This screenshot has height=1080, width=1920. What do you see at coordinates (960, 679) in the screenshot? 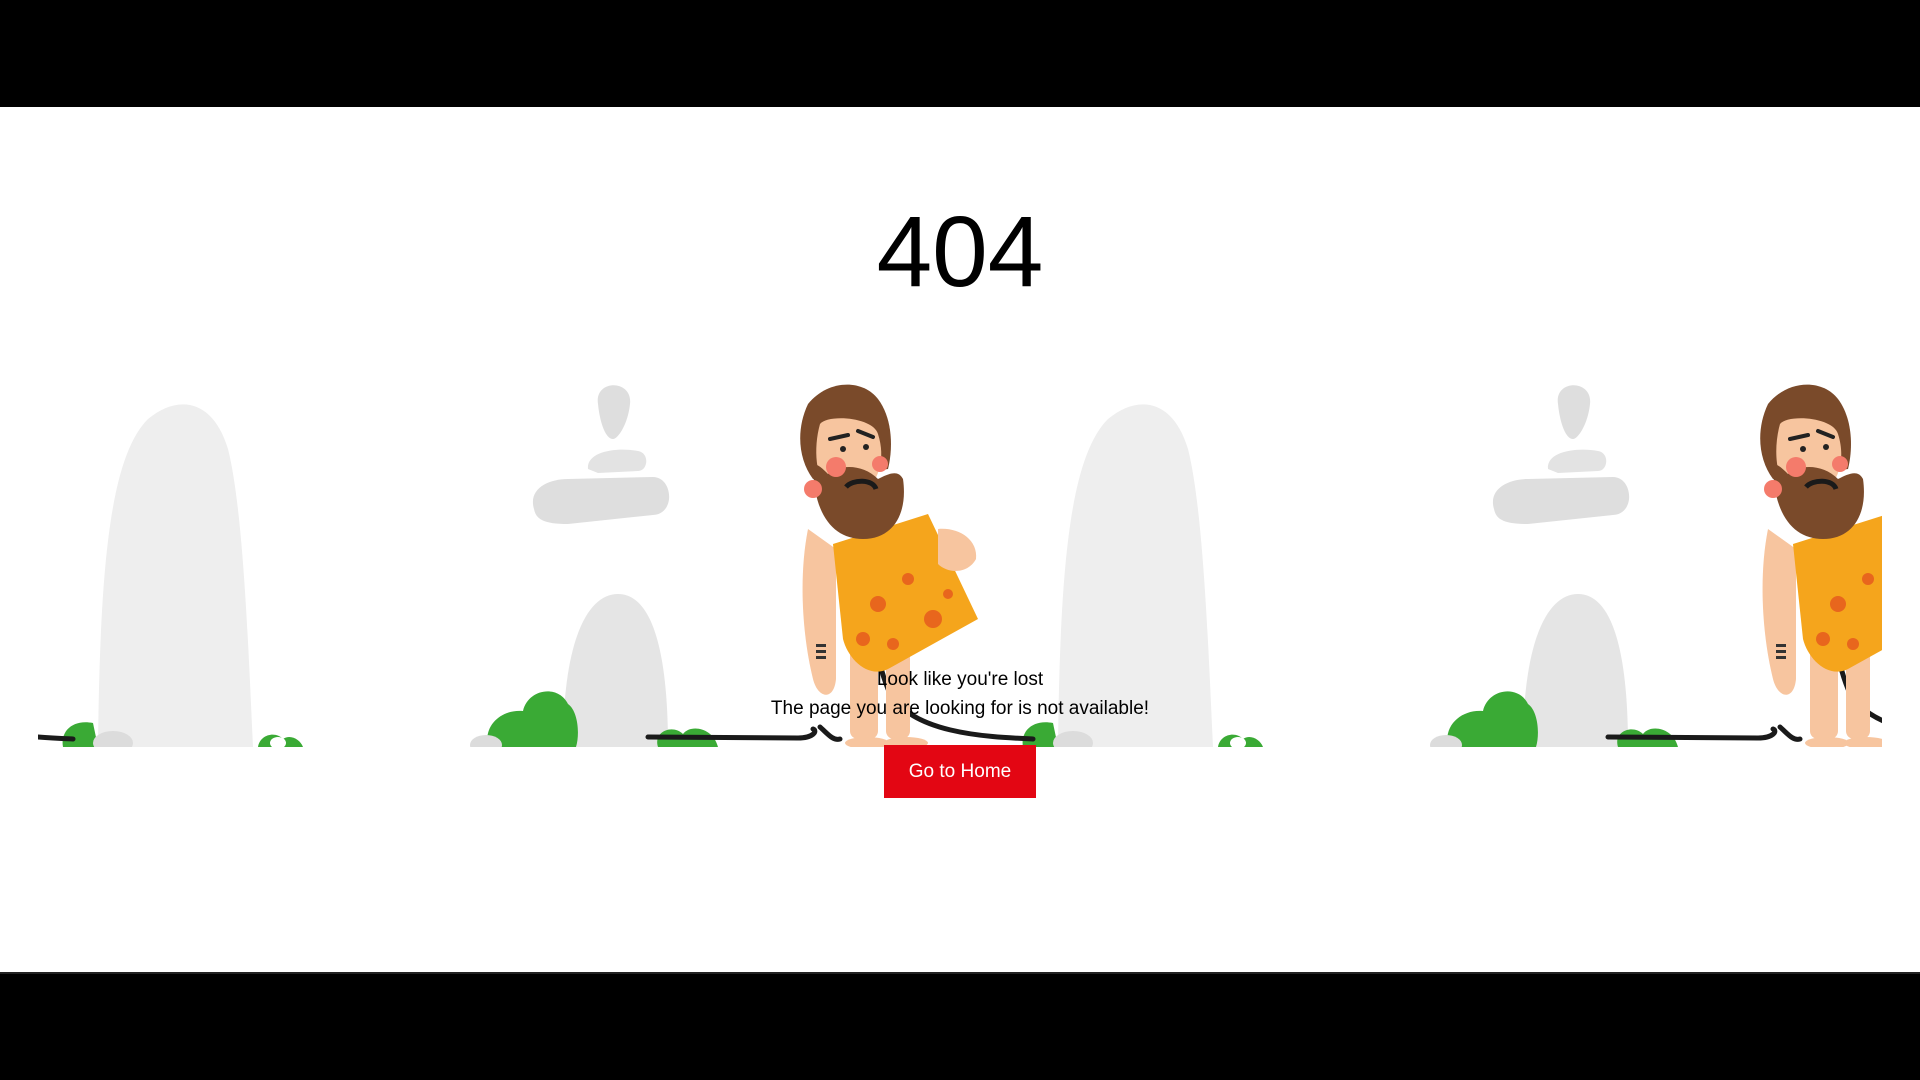
I see `lost-heading: Look like you're lost` at bounding box center [960, 679].